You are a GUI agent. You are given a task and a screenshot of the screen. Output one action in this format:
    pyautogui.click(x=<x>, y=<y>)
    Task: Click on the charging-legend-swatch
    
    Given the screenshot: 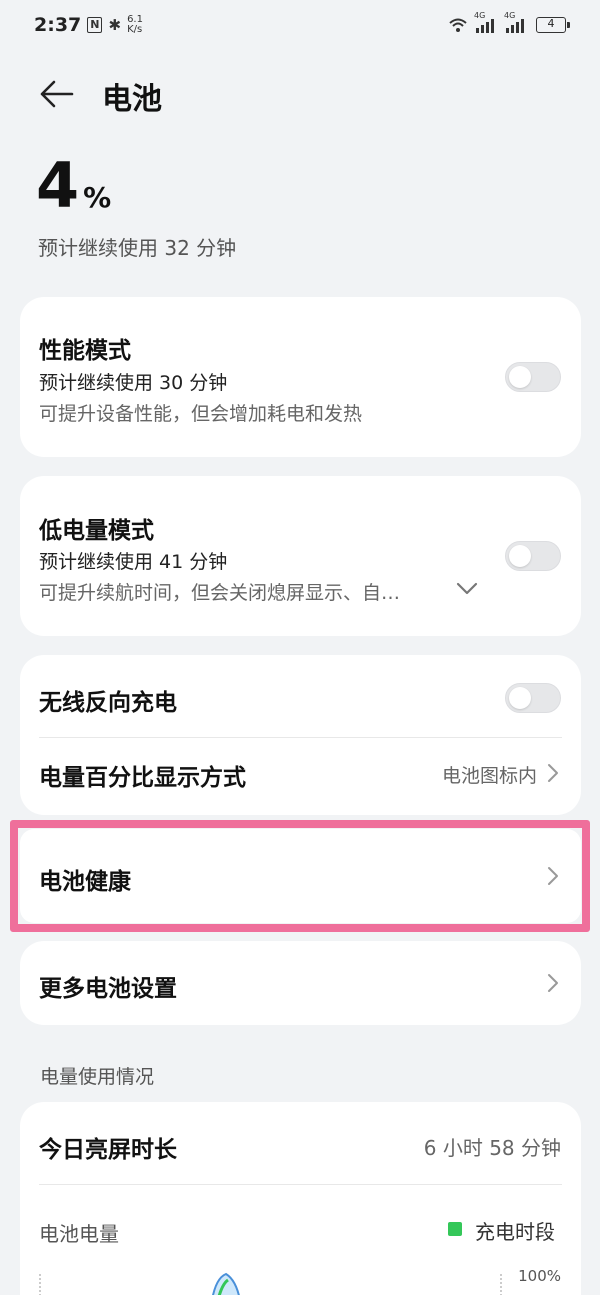 What is the action you would take?
    pyautogui.click(x=455, y=1229)
    